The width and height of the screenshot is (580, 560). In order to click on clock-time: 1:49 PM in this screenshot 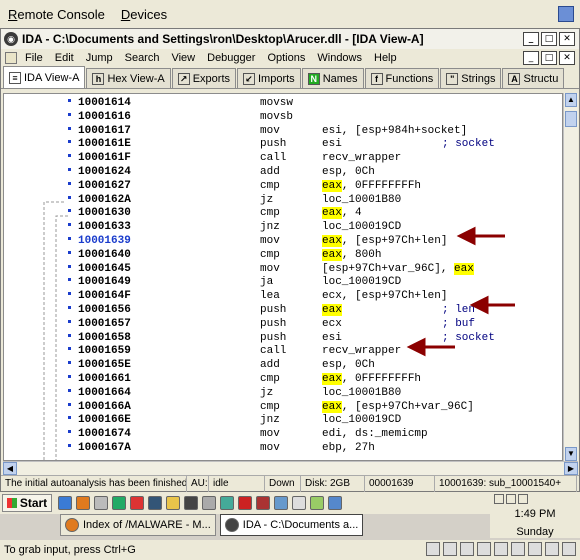, I will do `click(535, 514)`.